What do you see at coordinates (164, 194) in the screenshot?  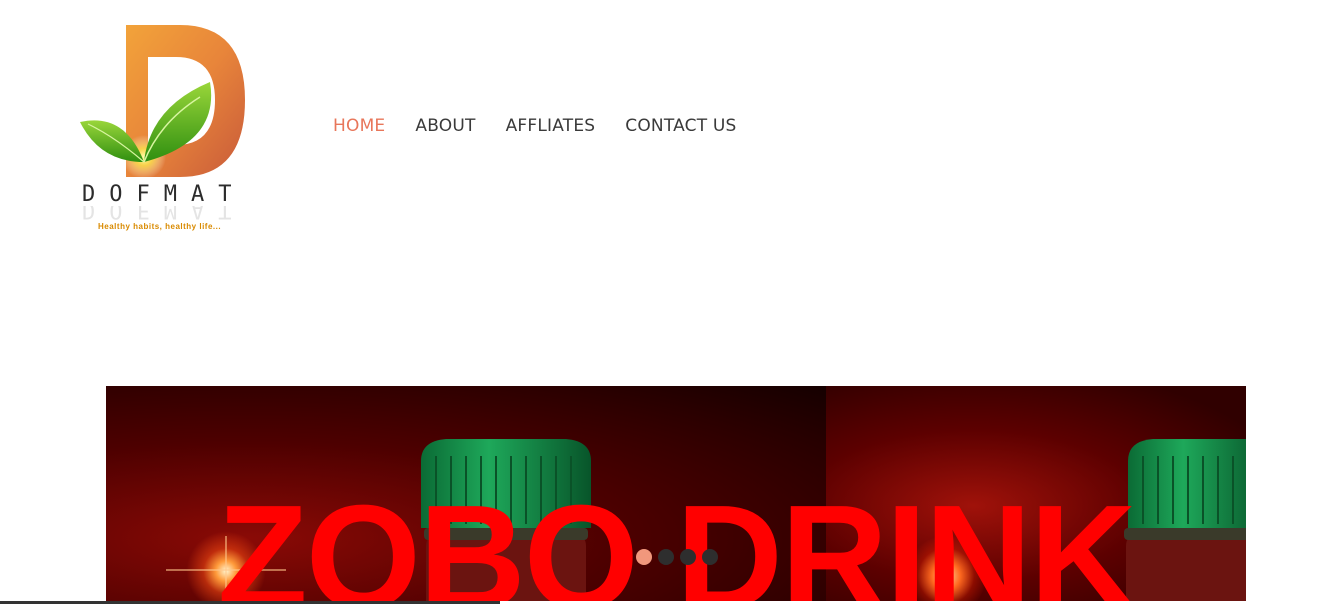 I see `brand-name: DOFMAT` at bounding box center [164, 194].